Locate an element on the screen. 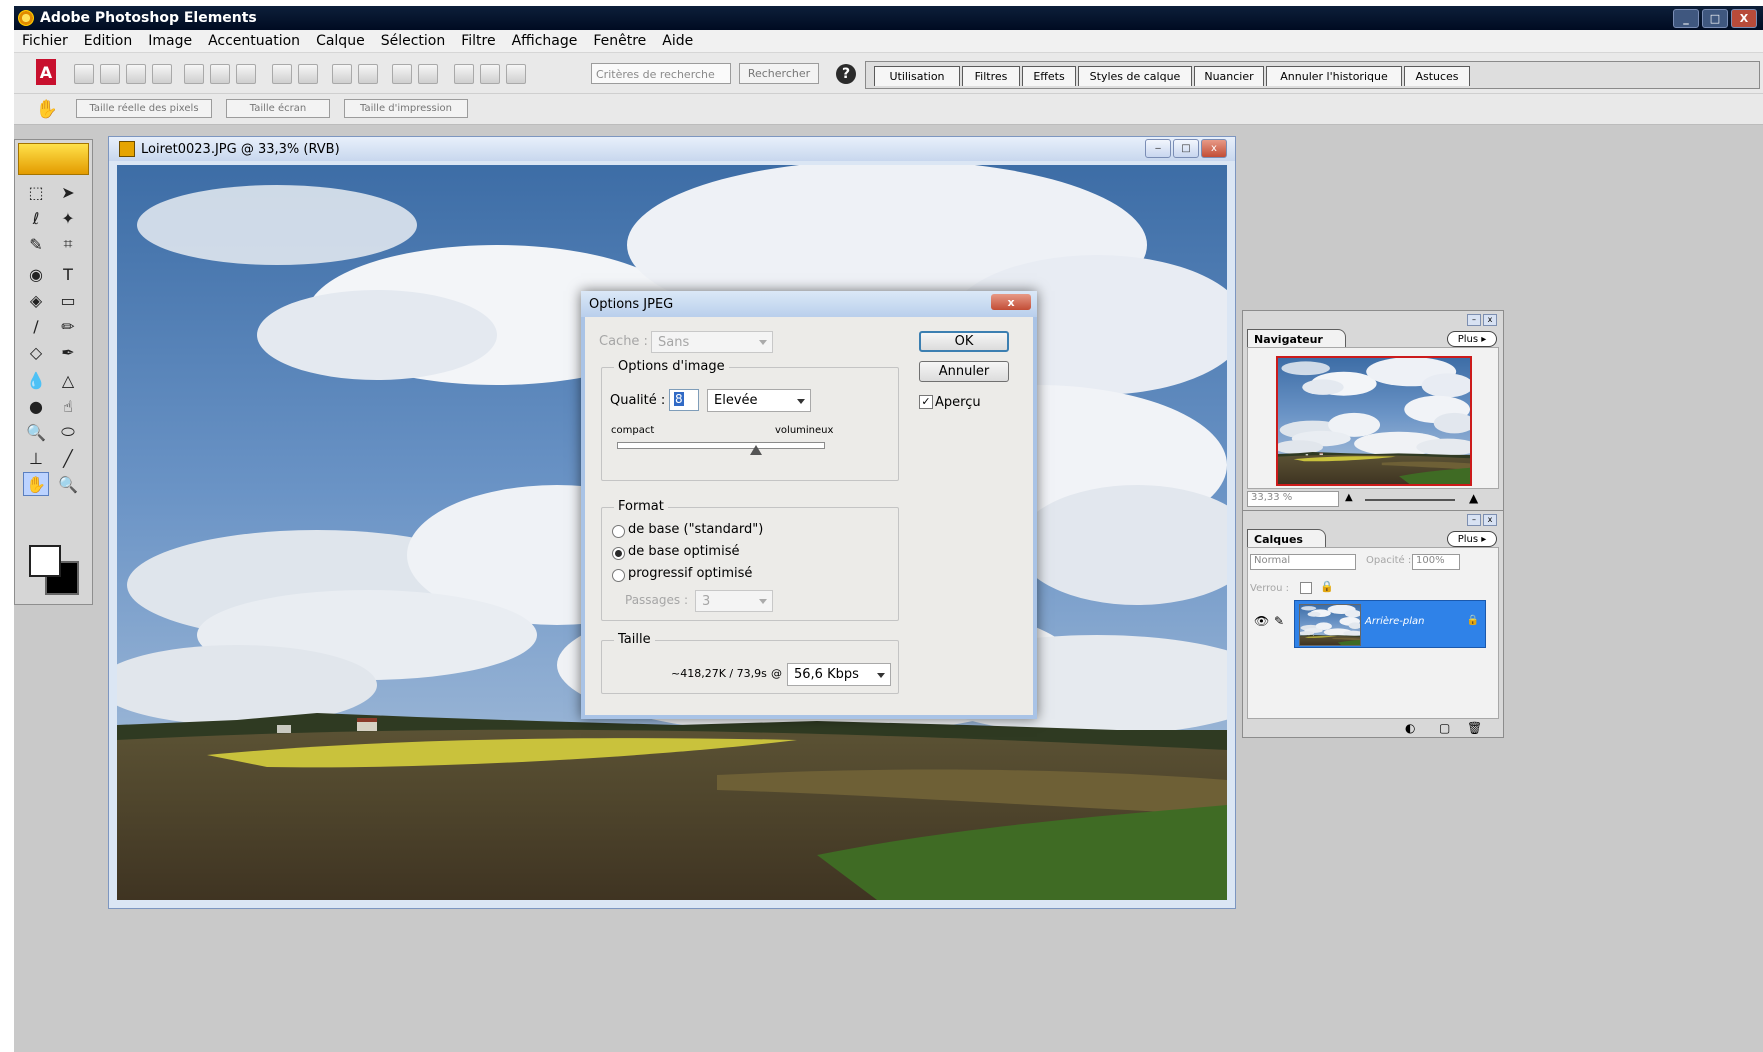 This screenshot has height=1052, width=1763. blur-tool-icon: 💧 is located at coordinates (36, 380).